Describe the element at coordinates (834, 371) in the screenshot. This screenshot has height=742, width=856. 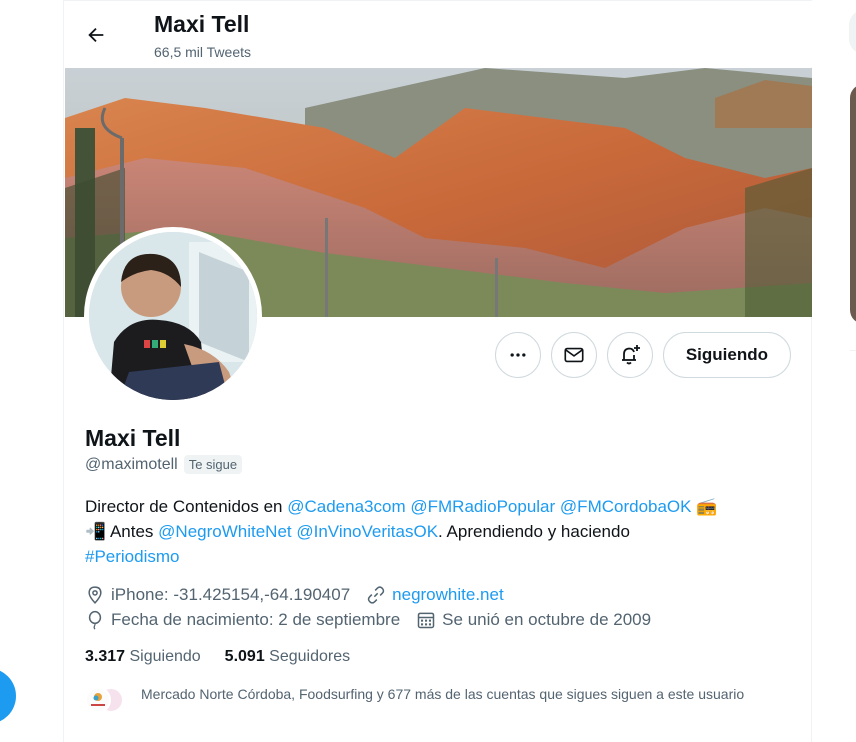
I see `right-sidebar-edge` at that location.